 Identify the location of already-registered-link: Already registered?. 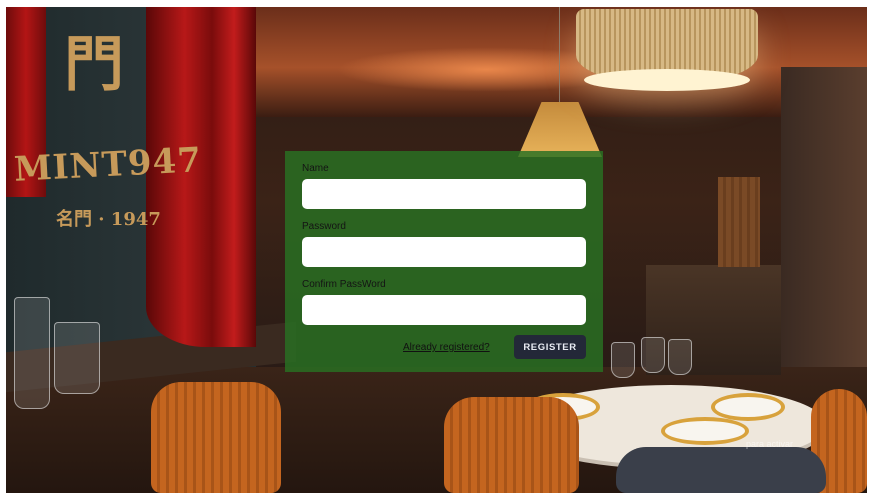
(446, 347).